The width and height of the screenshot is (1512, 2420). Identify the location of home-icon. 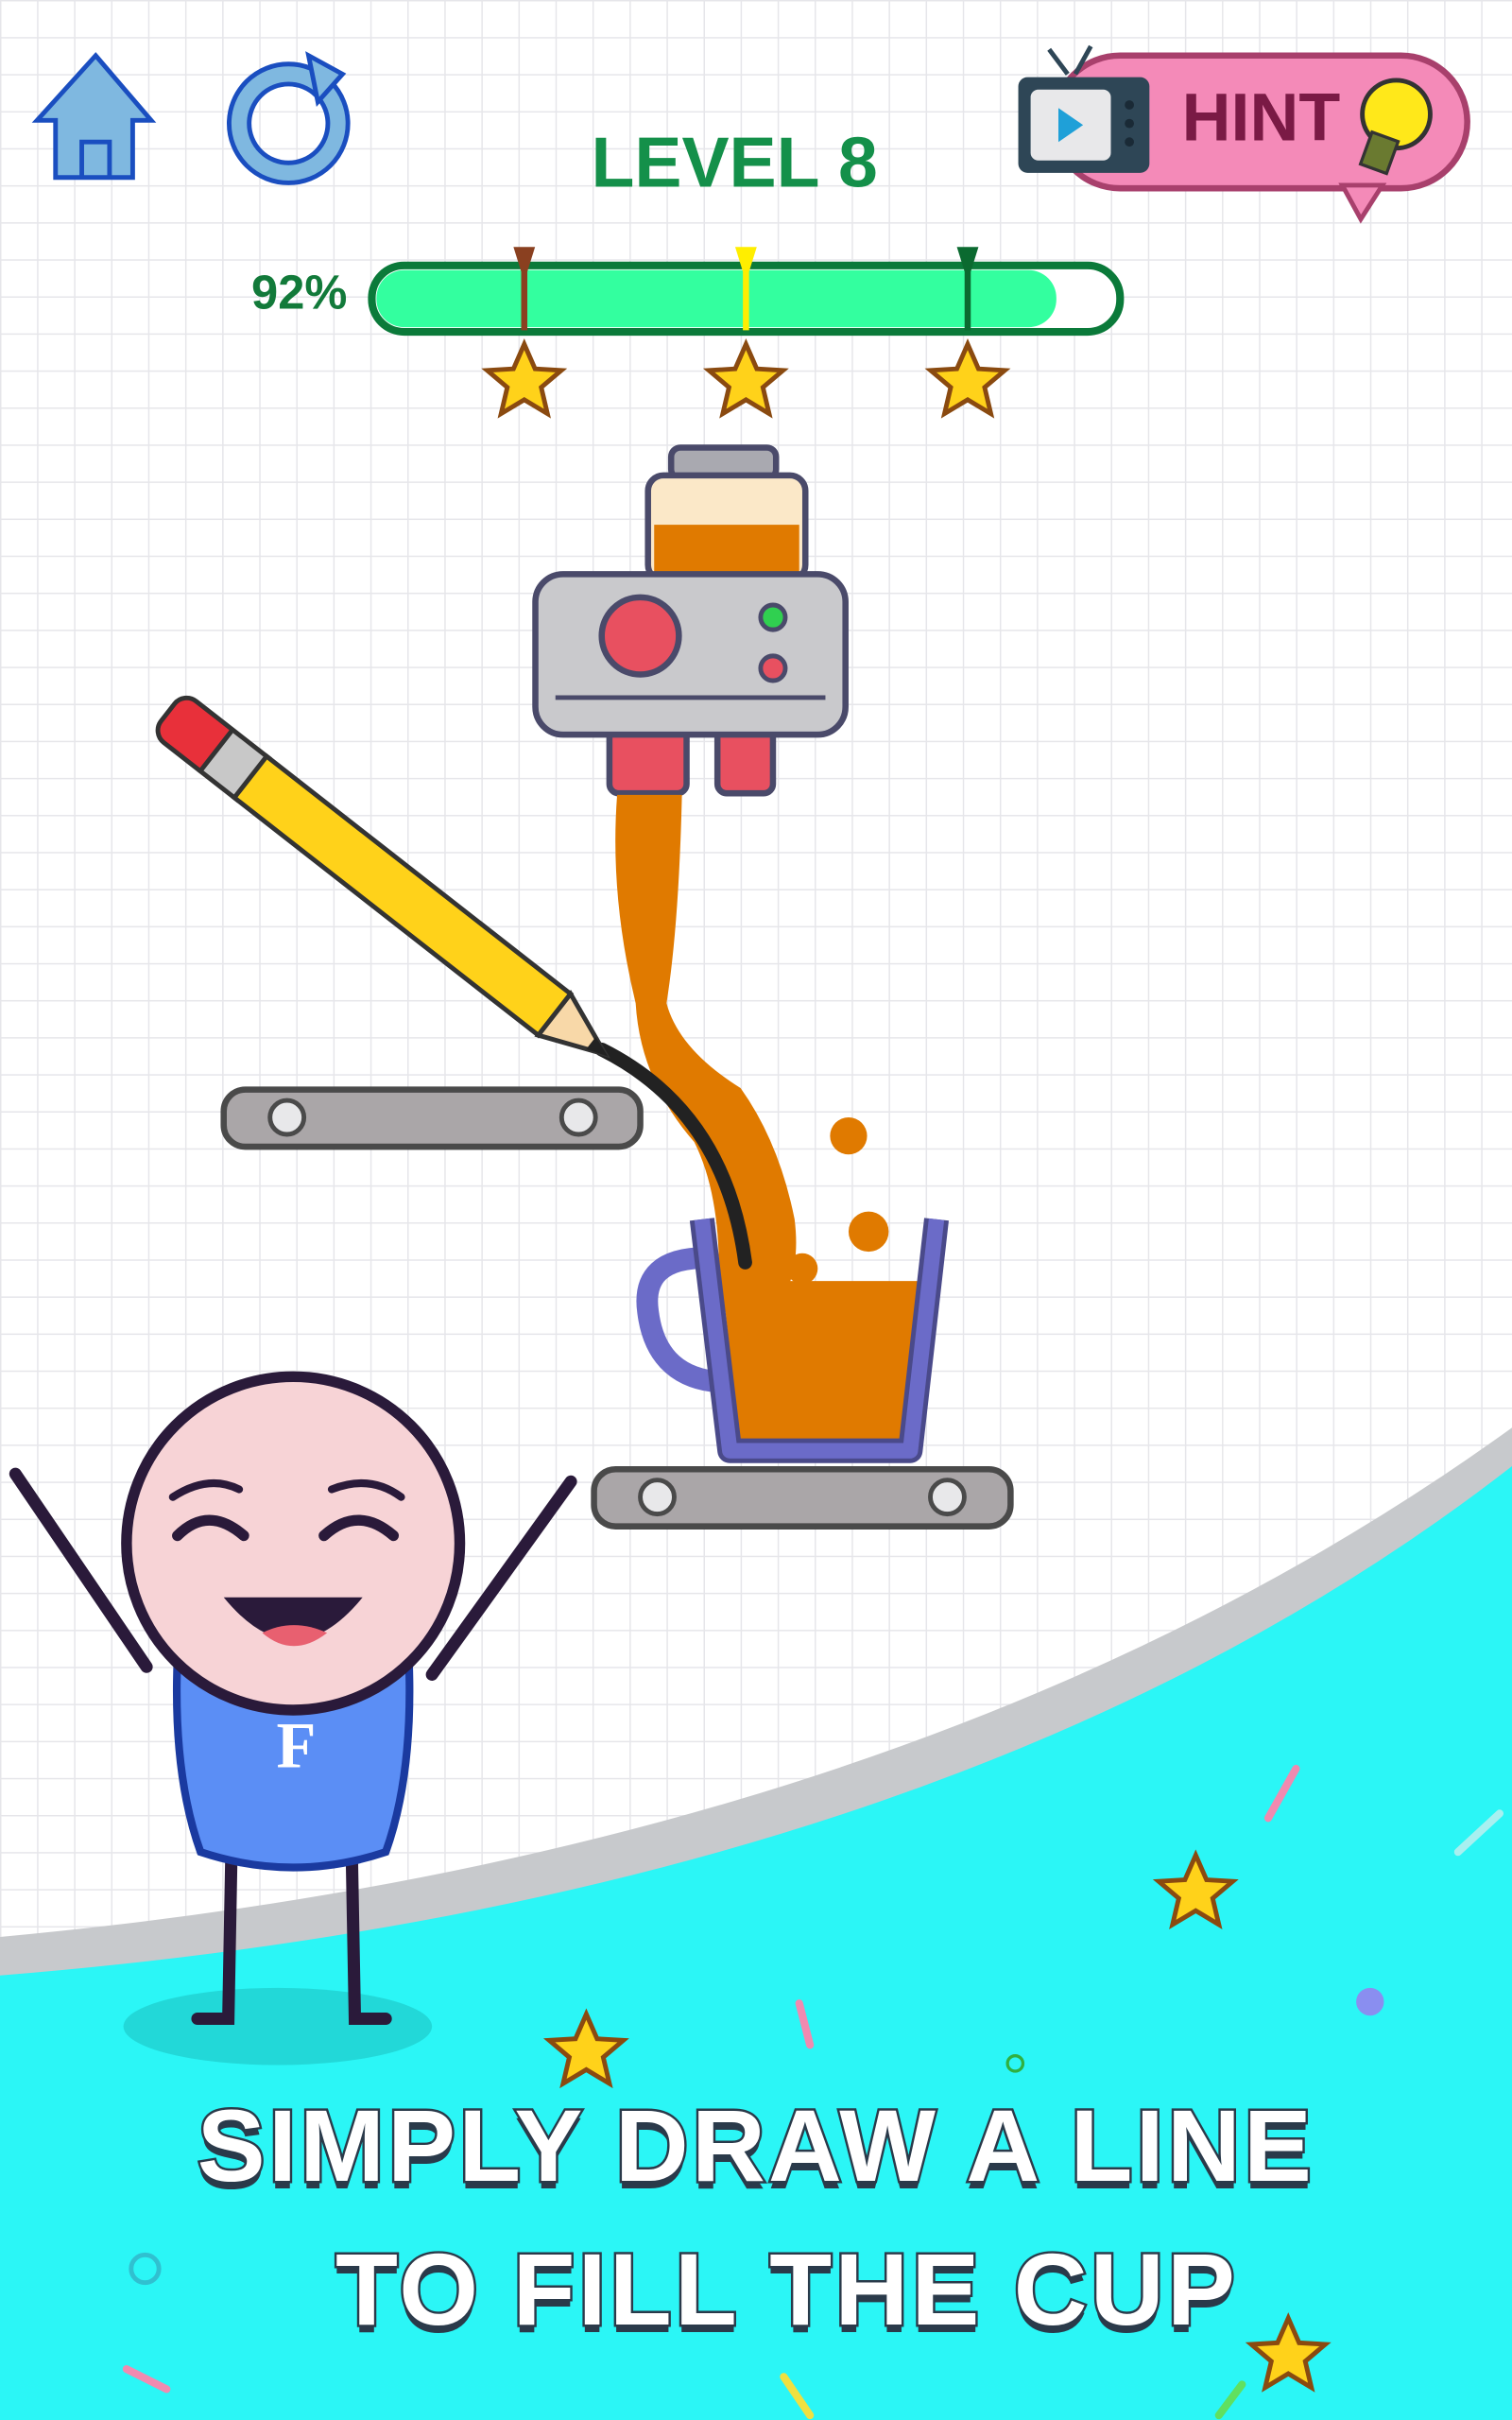
(94, 116).